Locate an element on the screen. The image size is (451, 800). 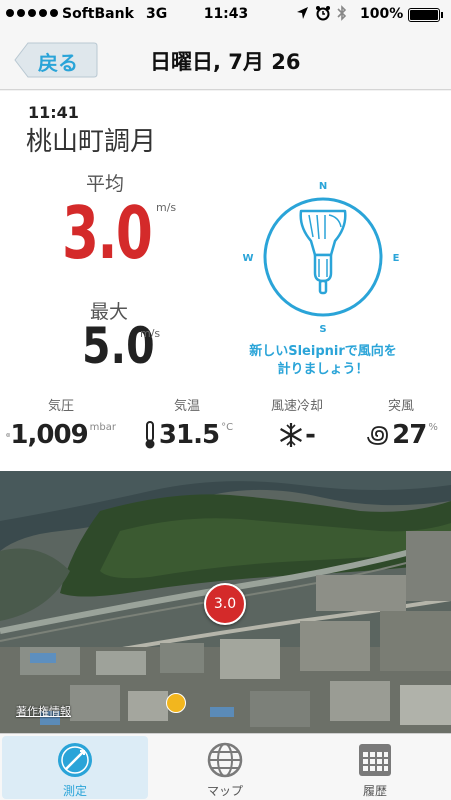
tab-label: 測定 is located at coordinates (74, 791).